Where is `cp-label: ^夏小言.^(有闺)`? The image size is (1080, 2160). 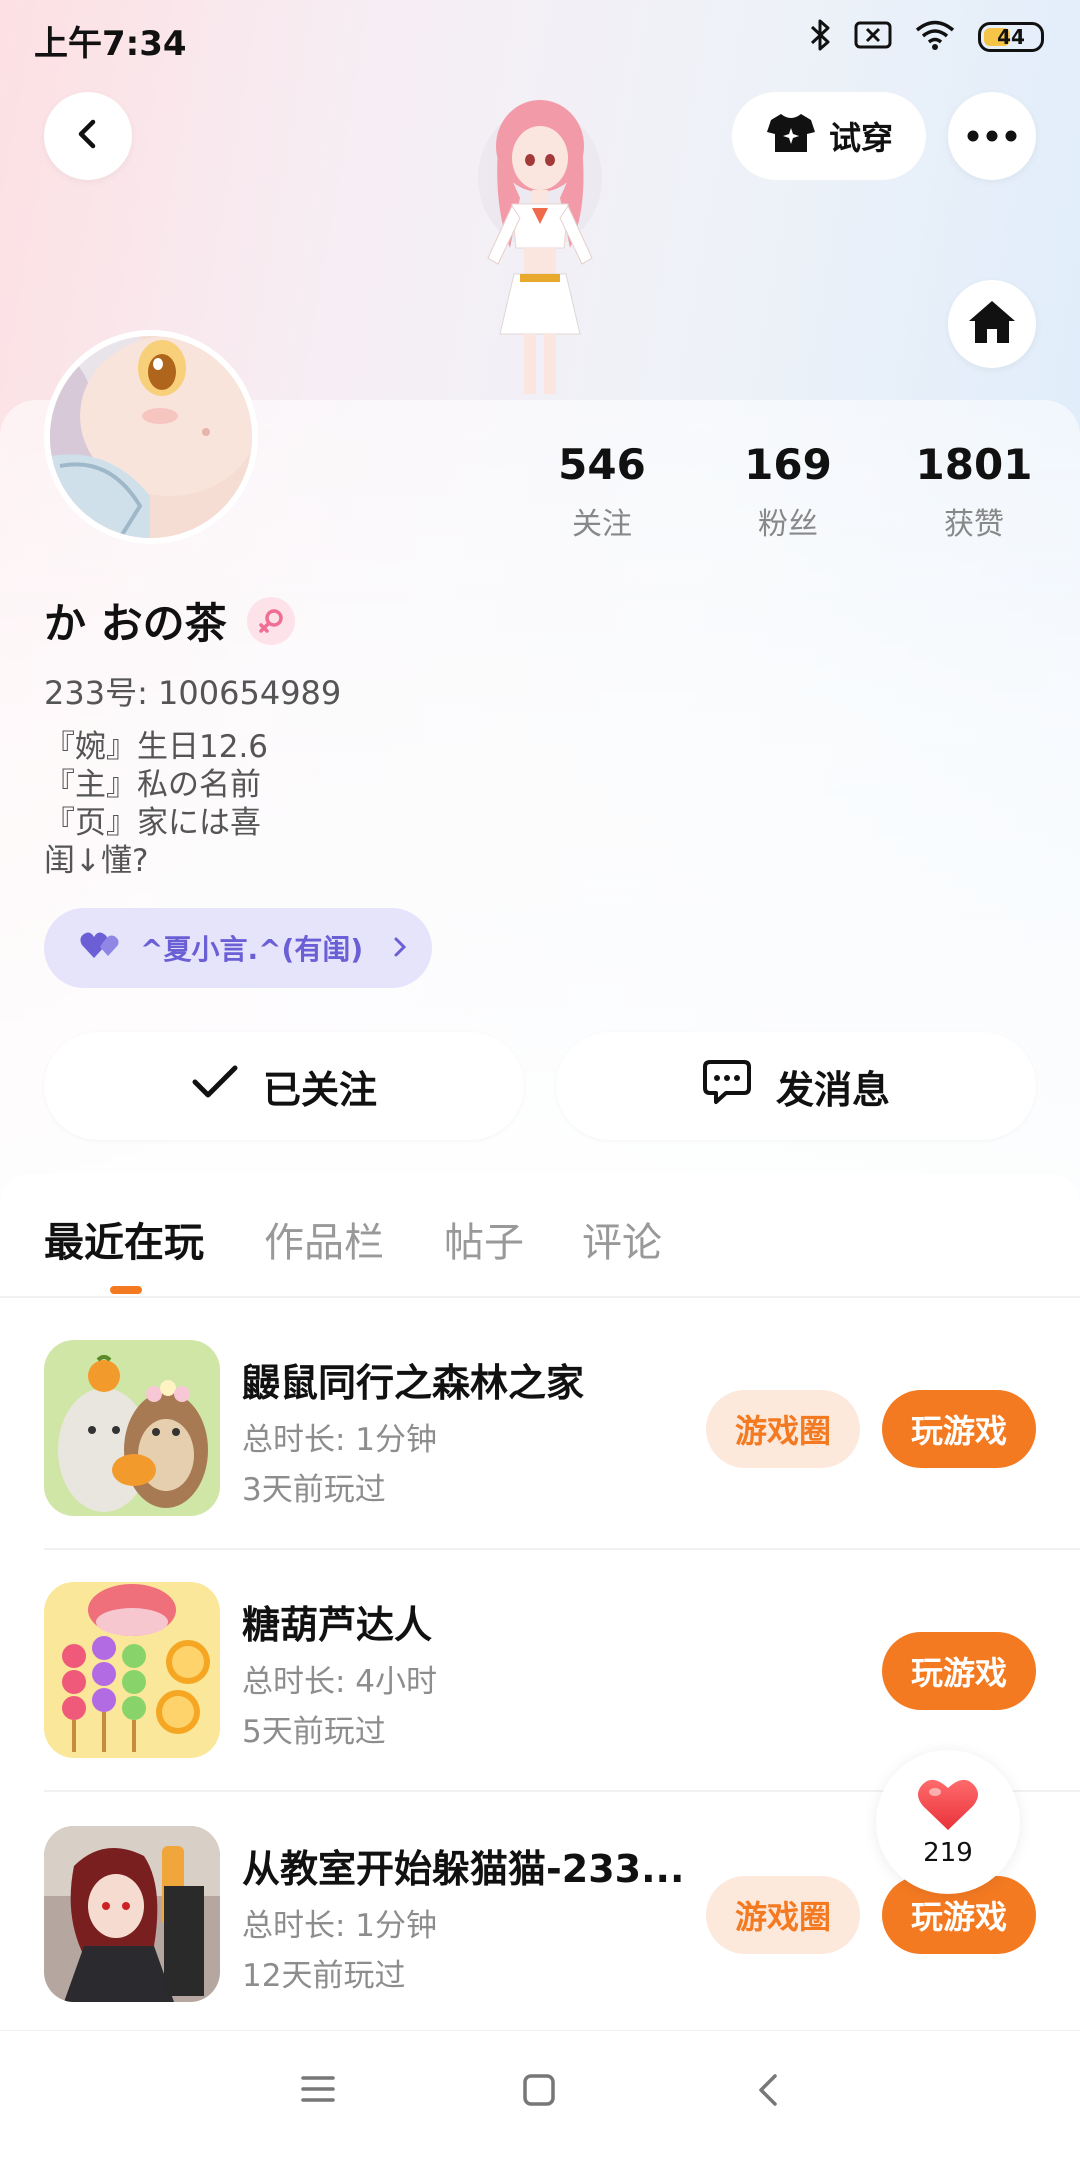 cp-label: ^夏小言.^(有闺) is located at coordinates (252, 949).